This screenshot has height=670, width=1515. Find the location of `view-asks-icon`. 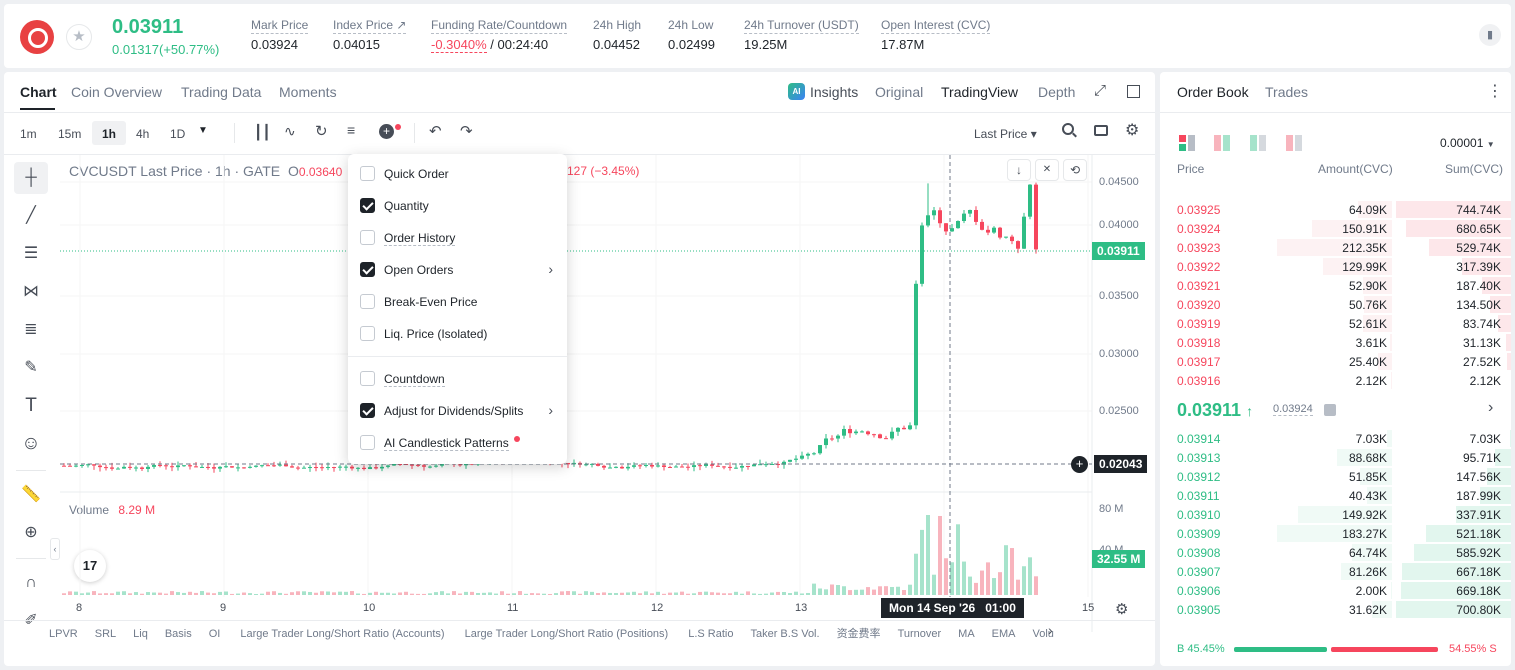

view-asks-icon is located at coordinates (1294, 143).